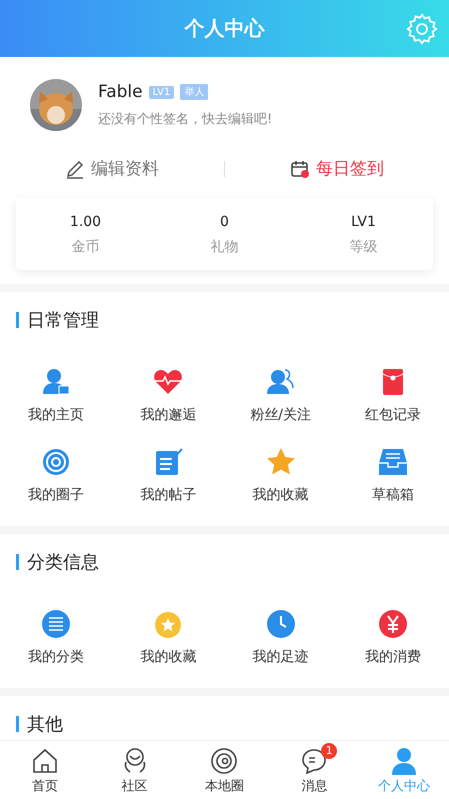 This screenshot has height=799, width=449. What do you see at coordinates (135, 770) in the screenshot?
I see `tab-item: 社区` at bounding box center [135, 770].